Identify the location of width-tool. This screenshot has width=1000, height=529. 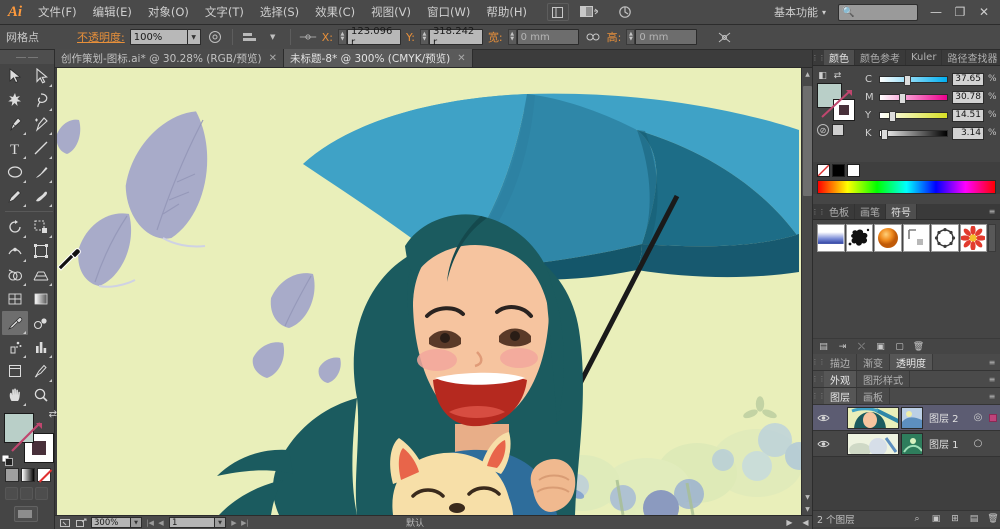
(15, 251).